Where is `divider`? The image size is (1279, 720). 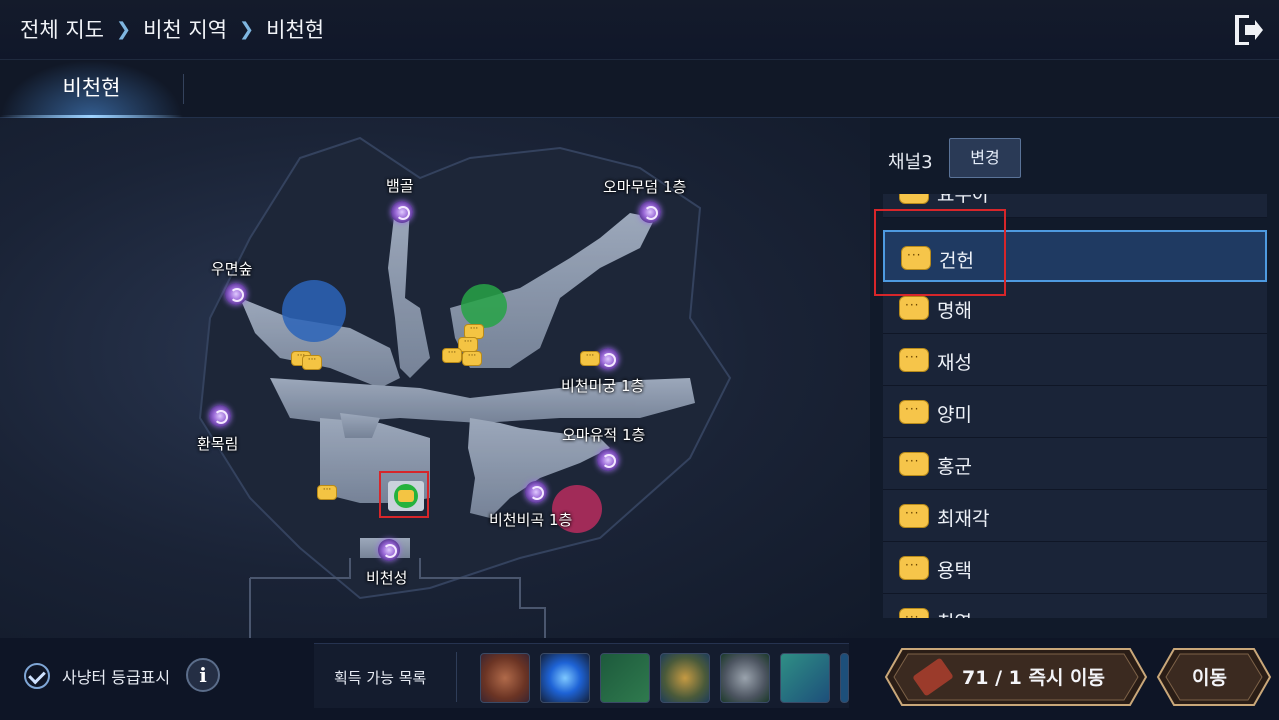
divider is located at coordinates (456, 677).